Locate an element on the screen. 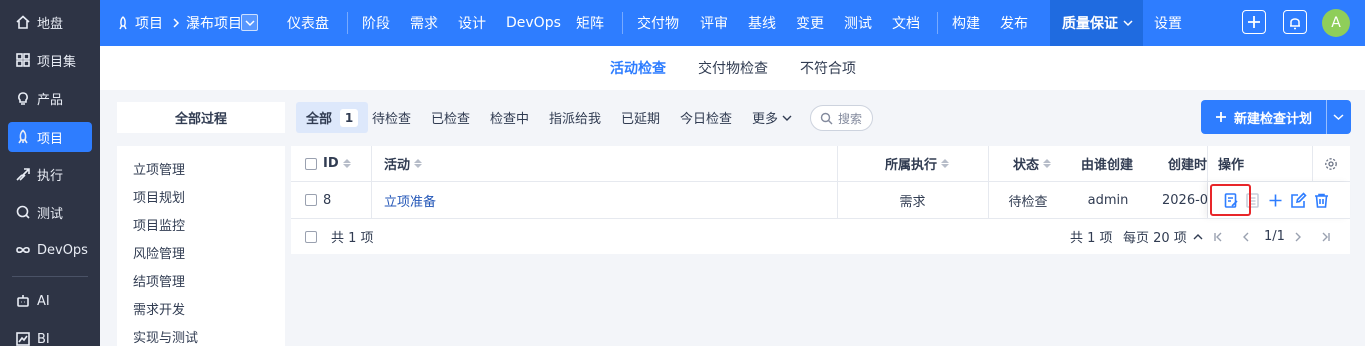 The height and width of the screenshot is (346, 1365). project-switch-dropdown is located at coordinates (249, 22).